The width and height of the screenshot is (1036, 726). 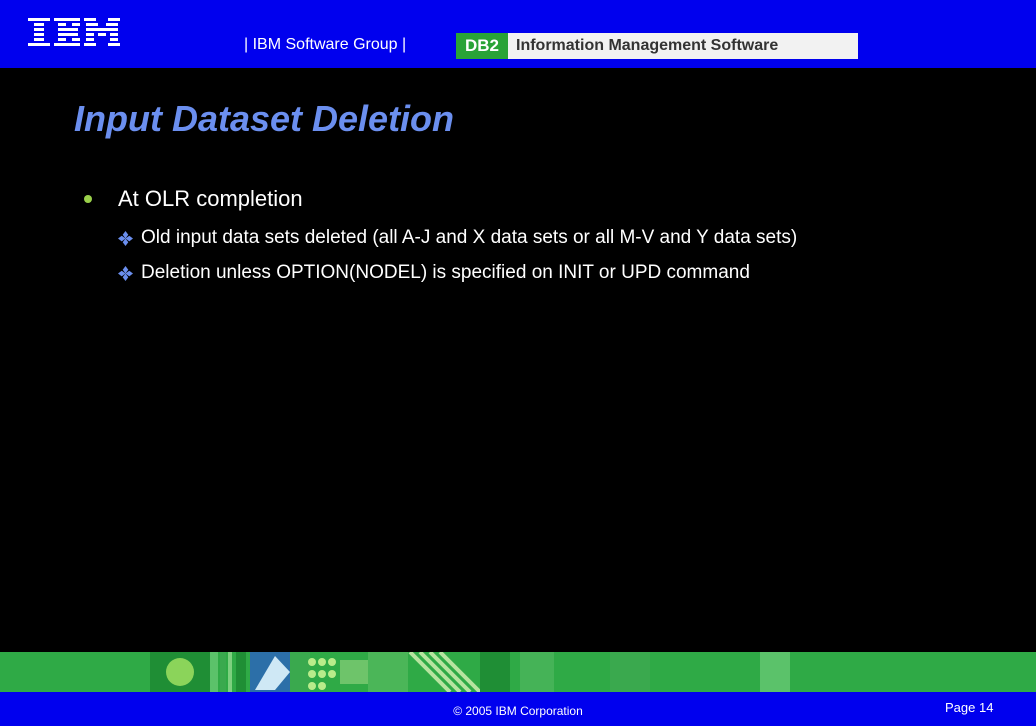 What do you see at coordinates (683, 46) in the screenshot?
I see `information-management-label: Information Management Software` at bounding box center [683, 46].